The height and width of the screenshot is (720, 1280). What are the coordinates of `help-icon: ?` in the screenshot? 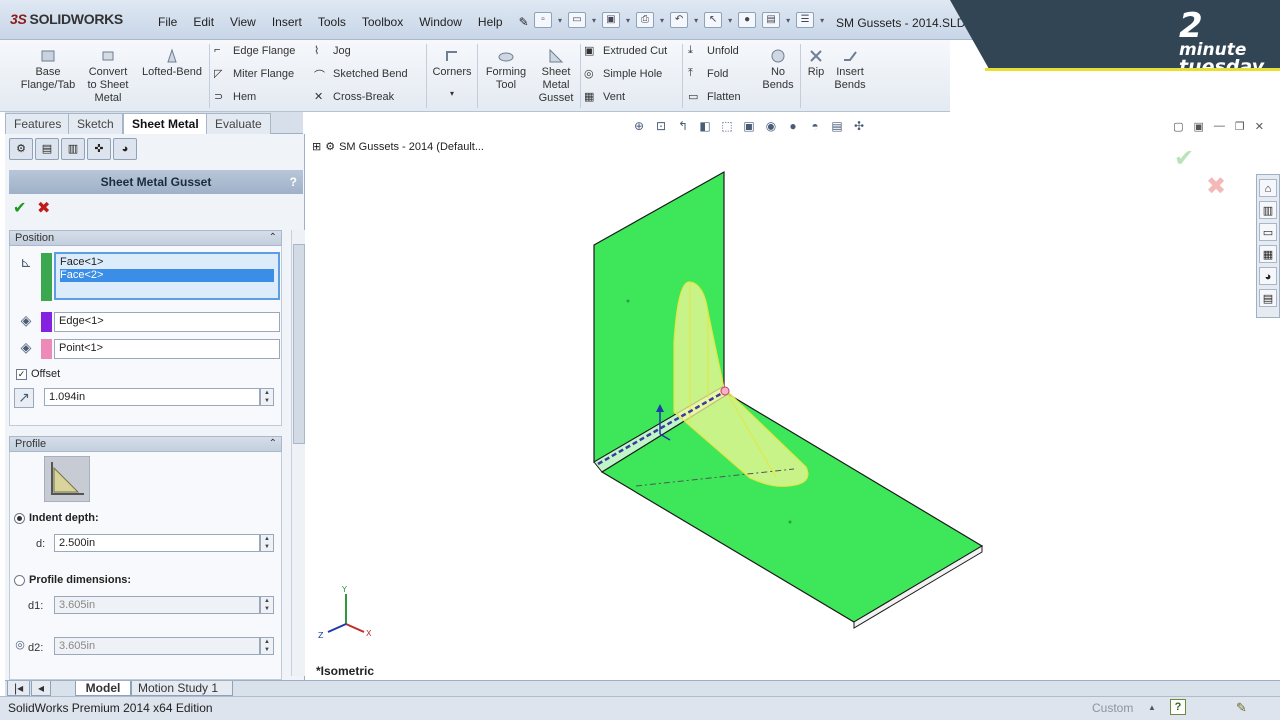 It's located at (293, 182).